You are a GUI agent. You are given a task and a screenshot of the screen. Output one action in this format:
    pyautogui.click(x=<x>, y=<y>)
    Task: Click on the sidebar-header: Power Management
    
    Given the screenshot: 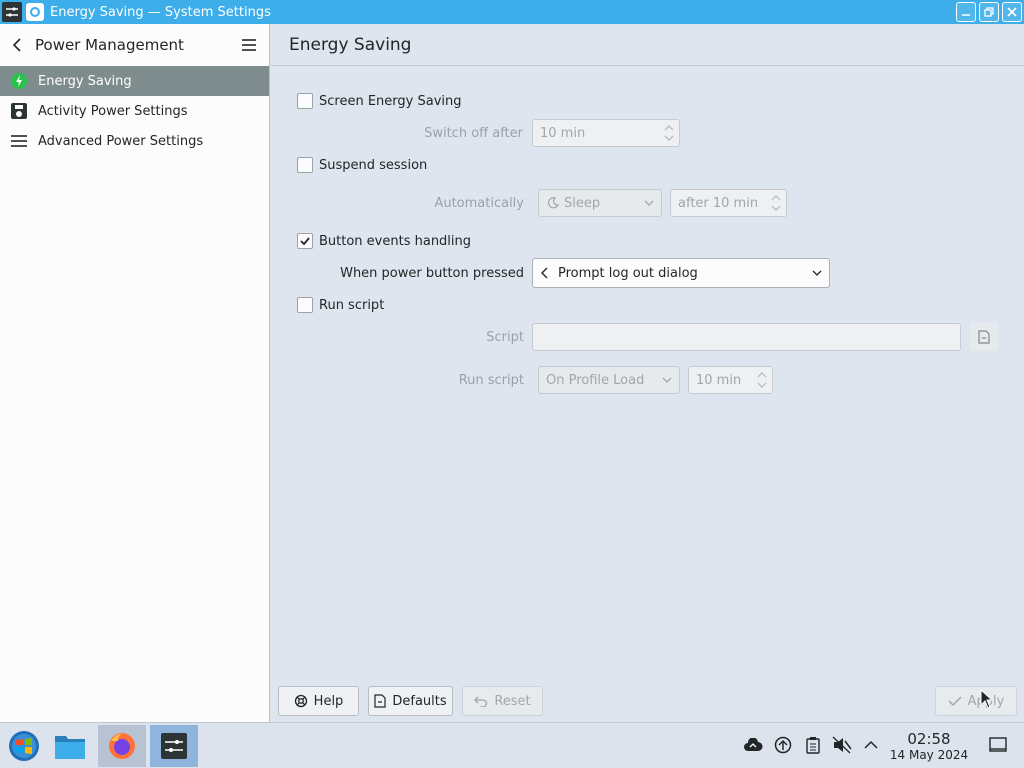 What is the action you would take?
    pyautogui.click(x=134, y=45)
    